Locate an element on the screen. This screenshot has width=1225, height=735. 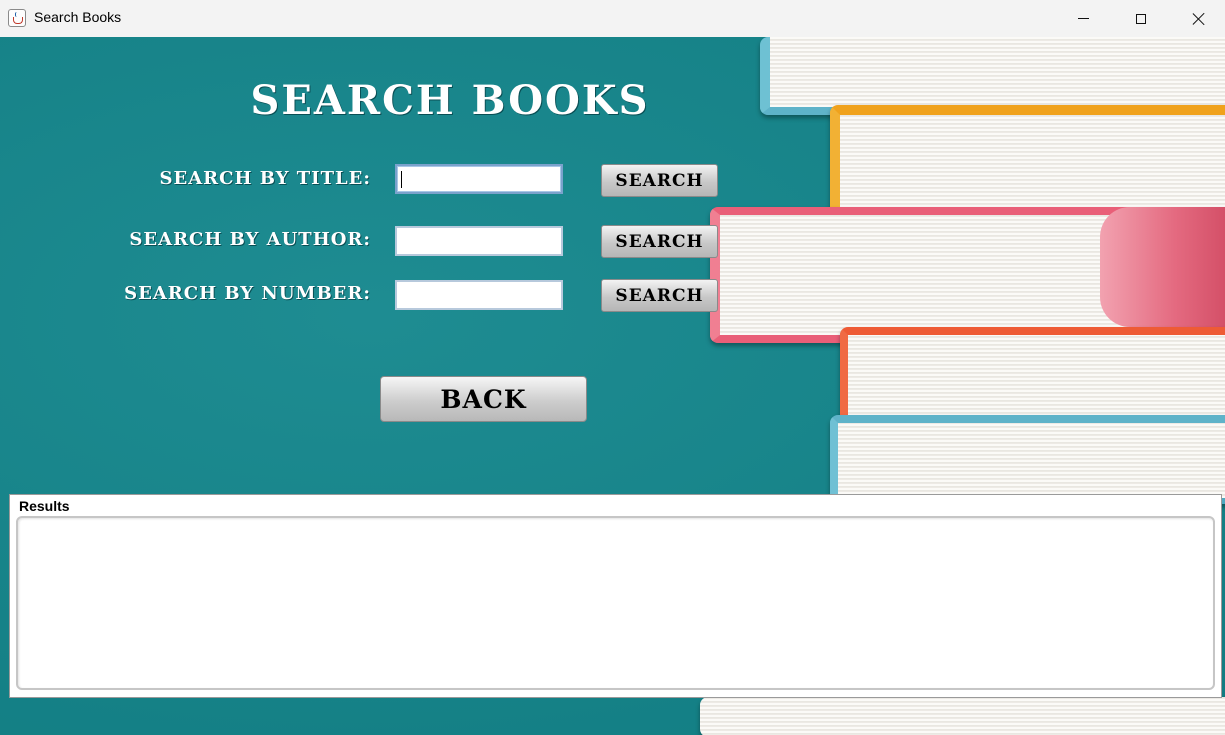
minimize-icon is located at coordinates (1083, 18).